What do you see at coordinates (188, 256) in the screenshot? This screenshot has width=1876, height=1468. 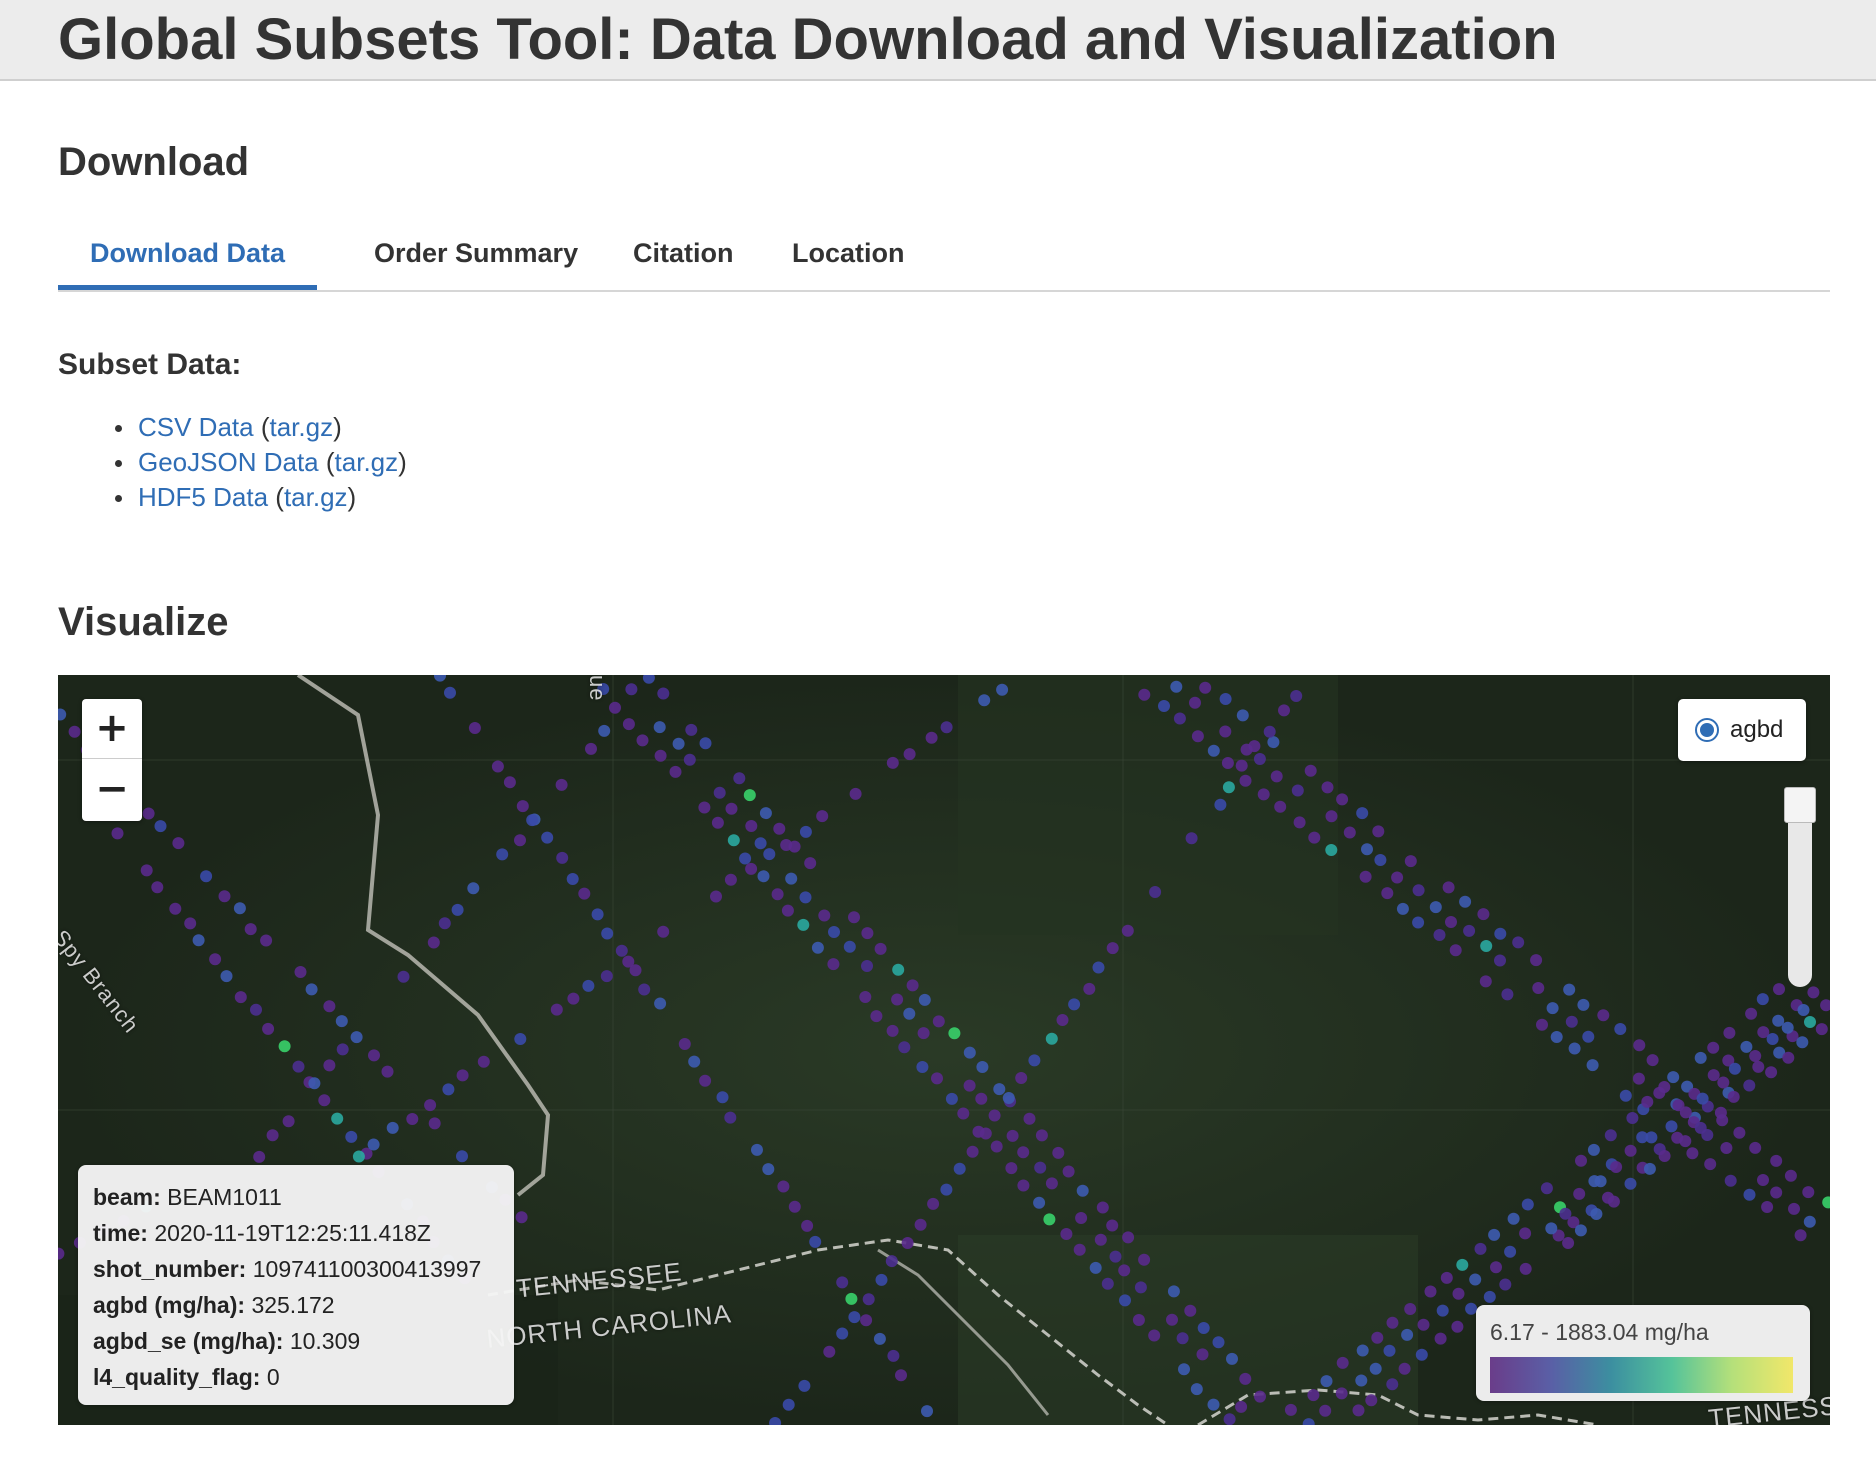 I see `tab-download-data: Download Data` at bounding box center [188, 256].